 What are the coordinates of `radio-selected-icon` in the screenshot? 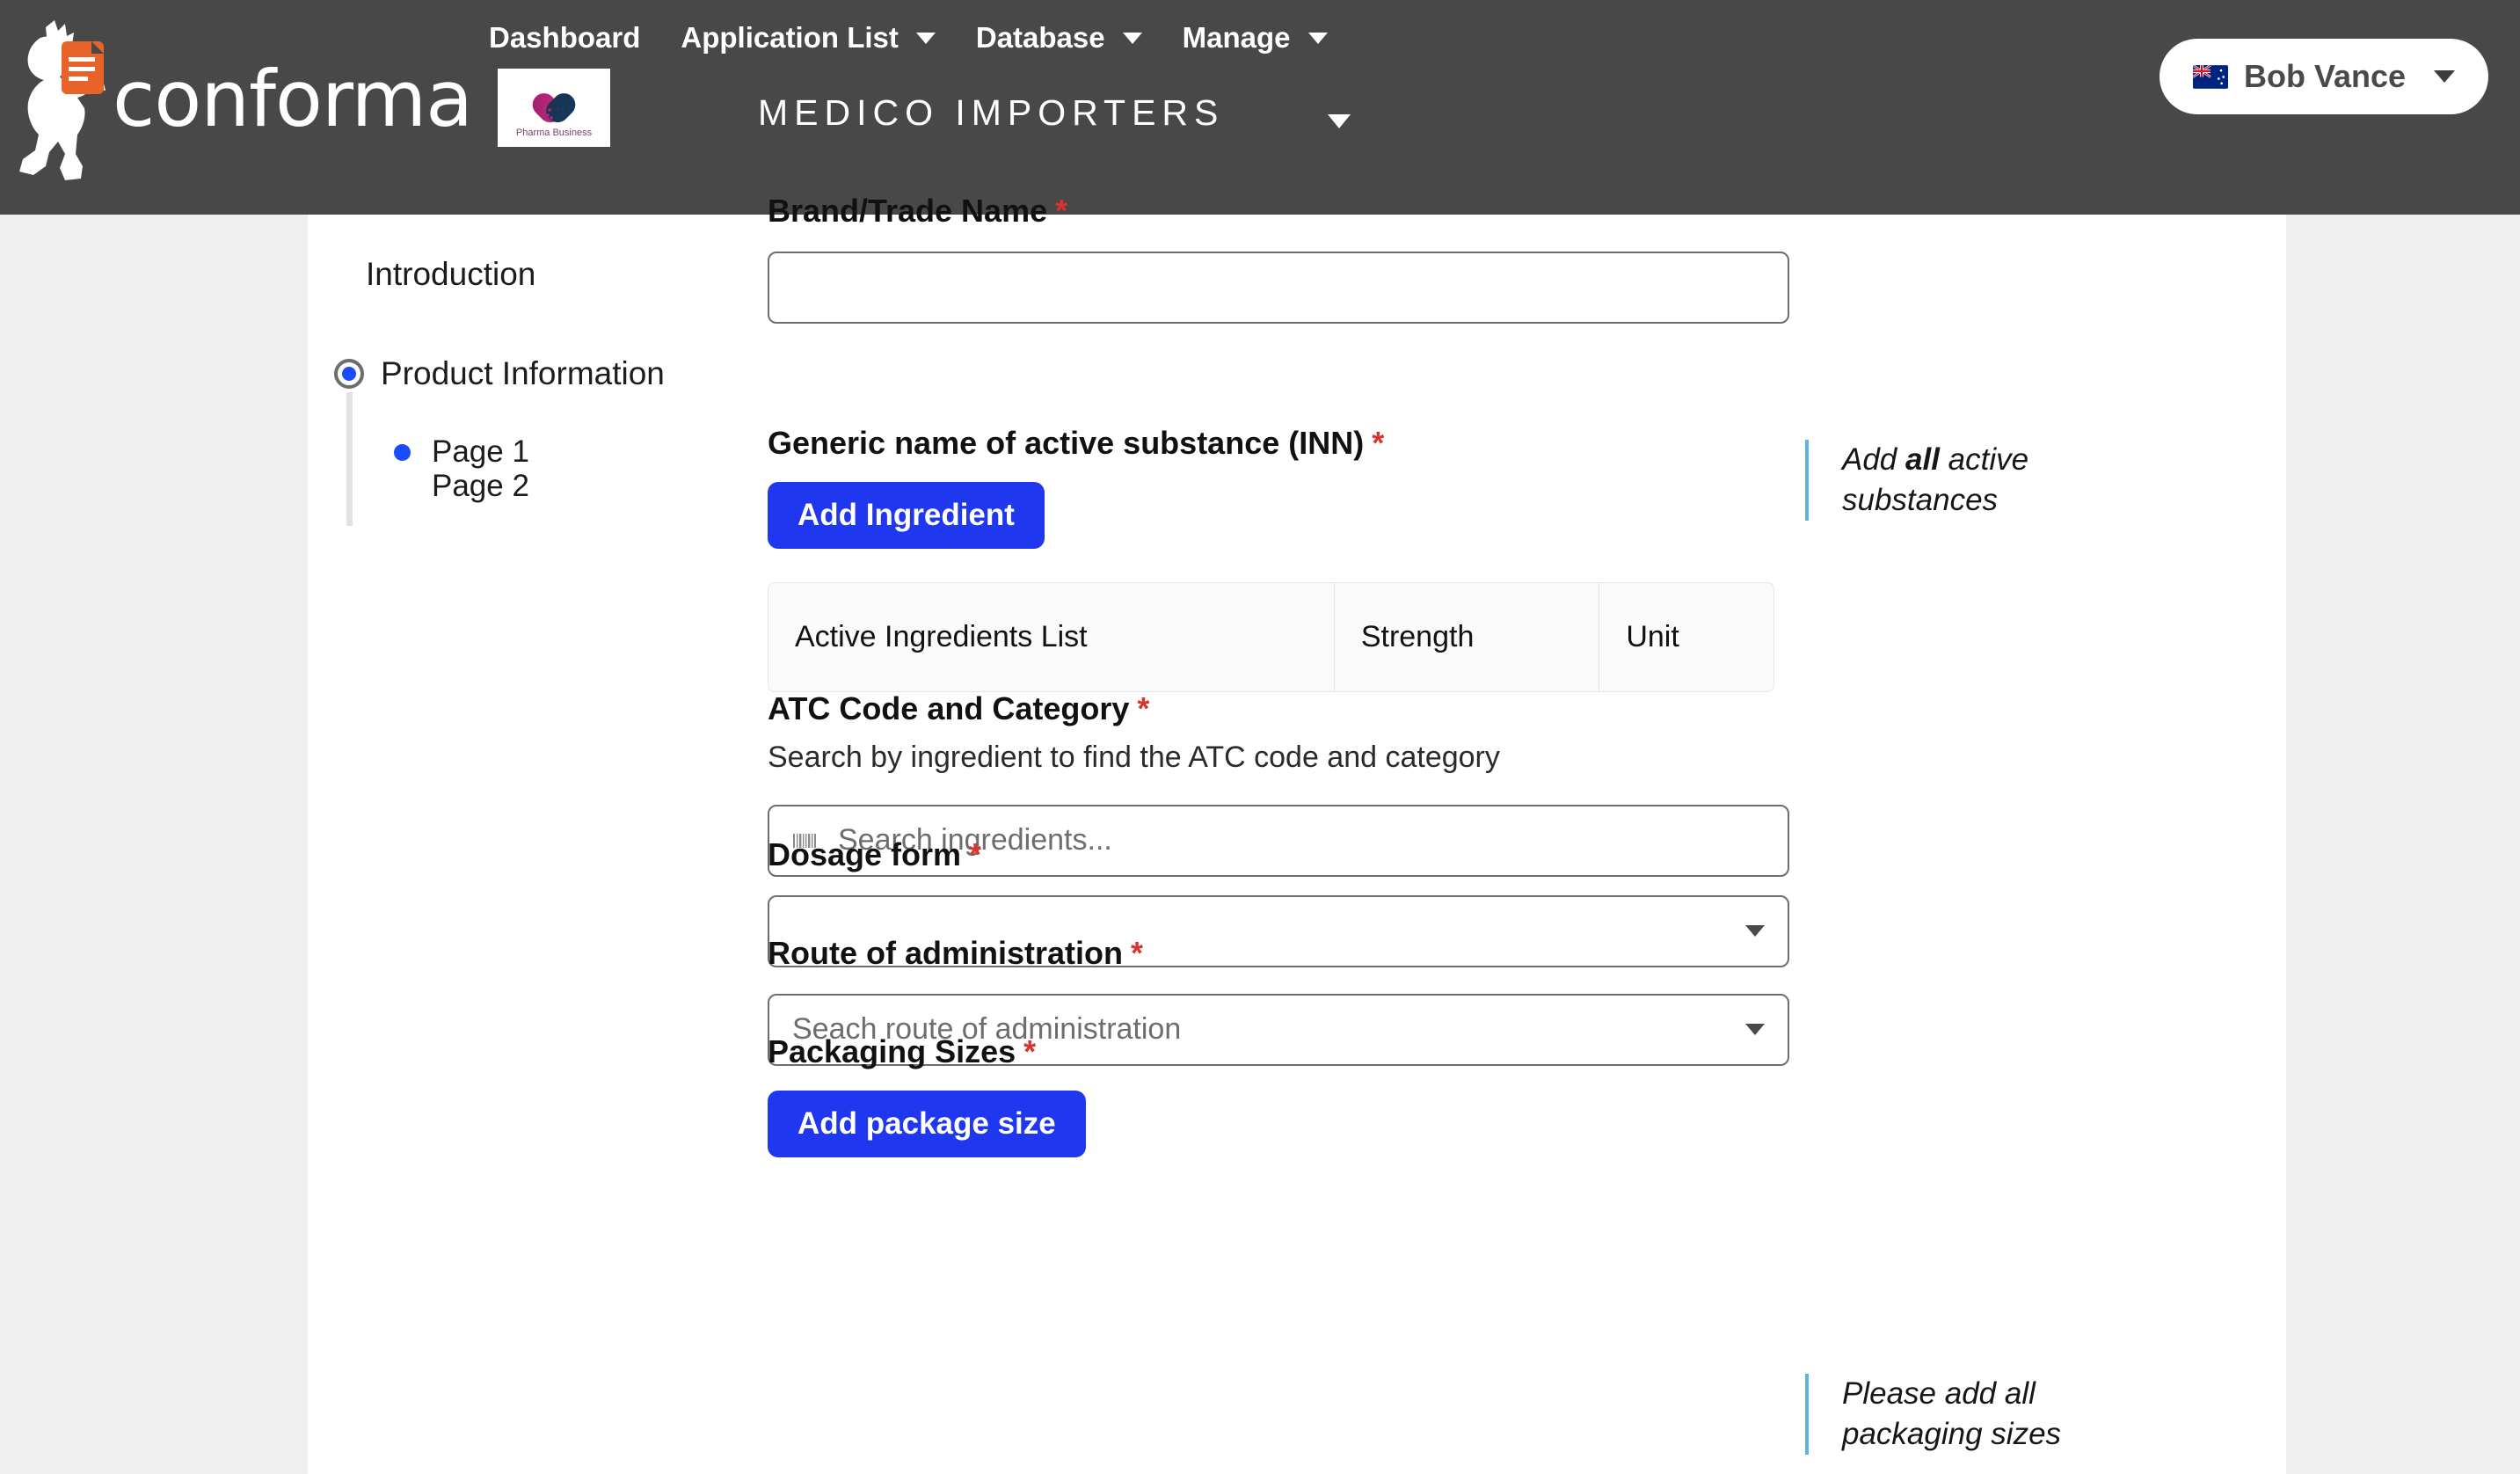 It's located at (349, 374).